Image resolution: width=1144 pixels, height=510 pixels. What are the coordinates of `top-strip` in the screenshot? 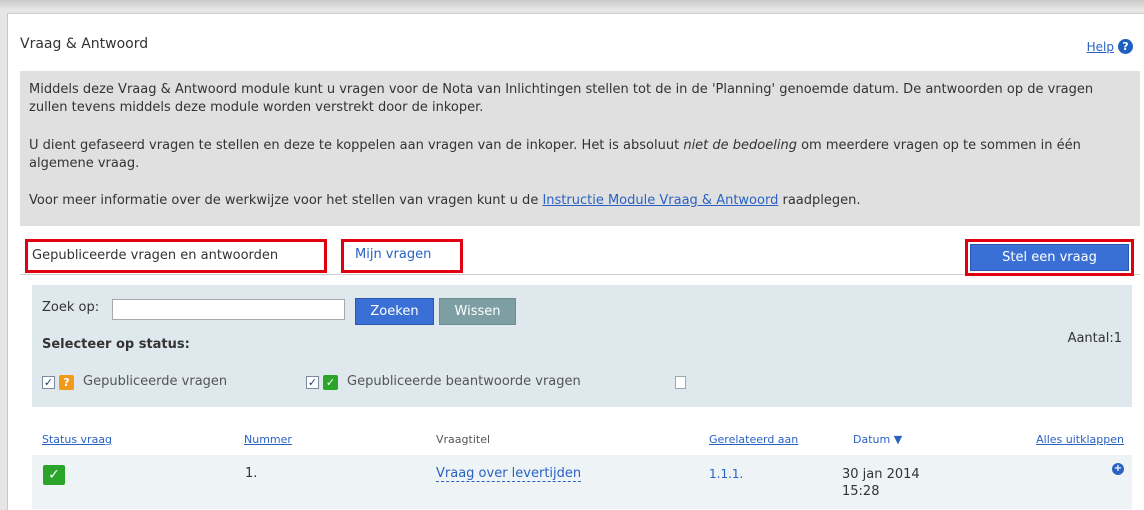 It's located at (572, 5).